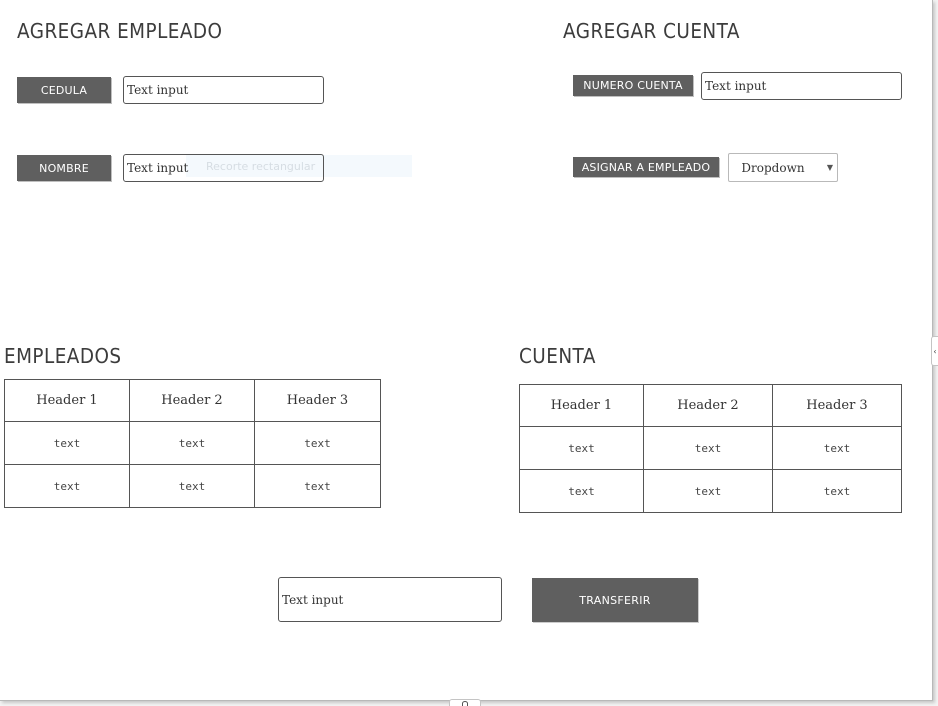 This screenshot has width=938, height=706. I want to click on side-panel-handle: ‹, so click(934, 351).